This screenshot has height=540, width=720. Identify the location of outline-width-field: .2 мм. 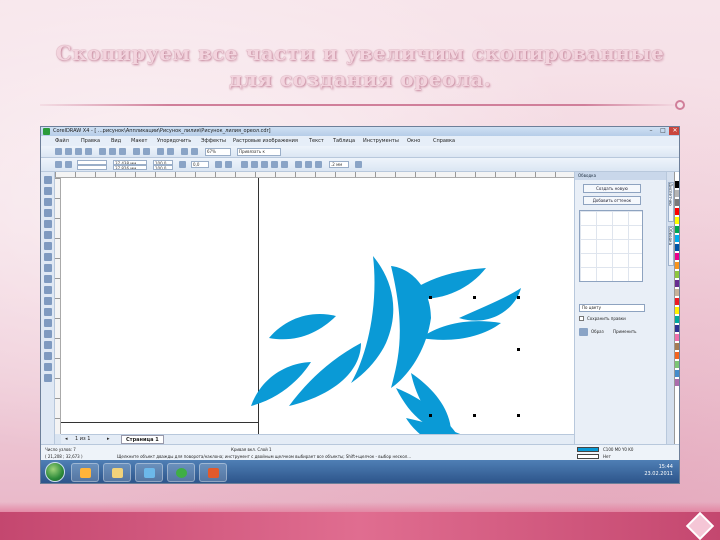
(339, 164).